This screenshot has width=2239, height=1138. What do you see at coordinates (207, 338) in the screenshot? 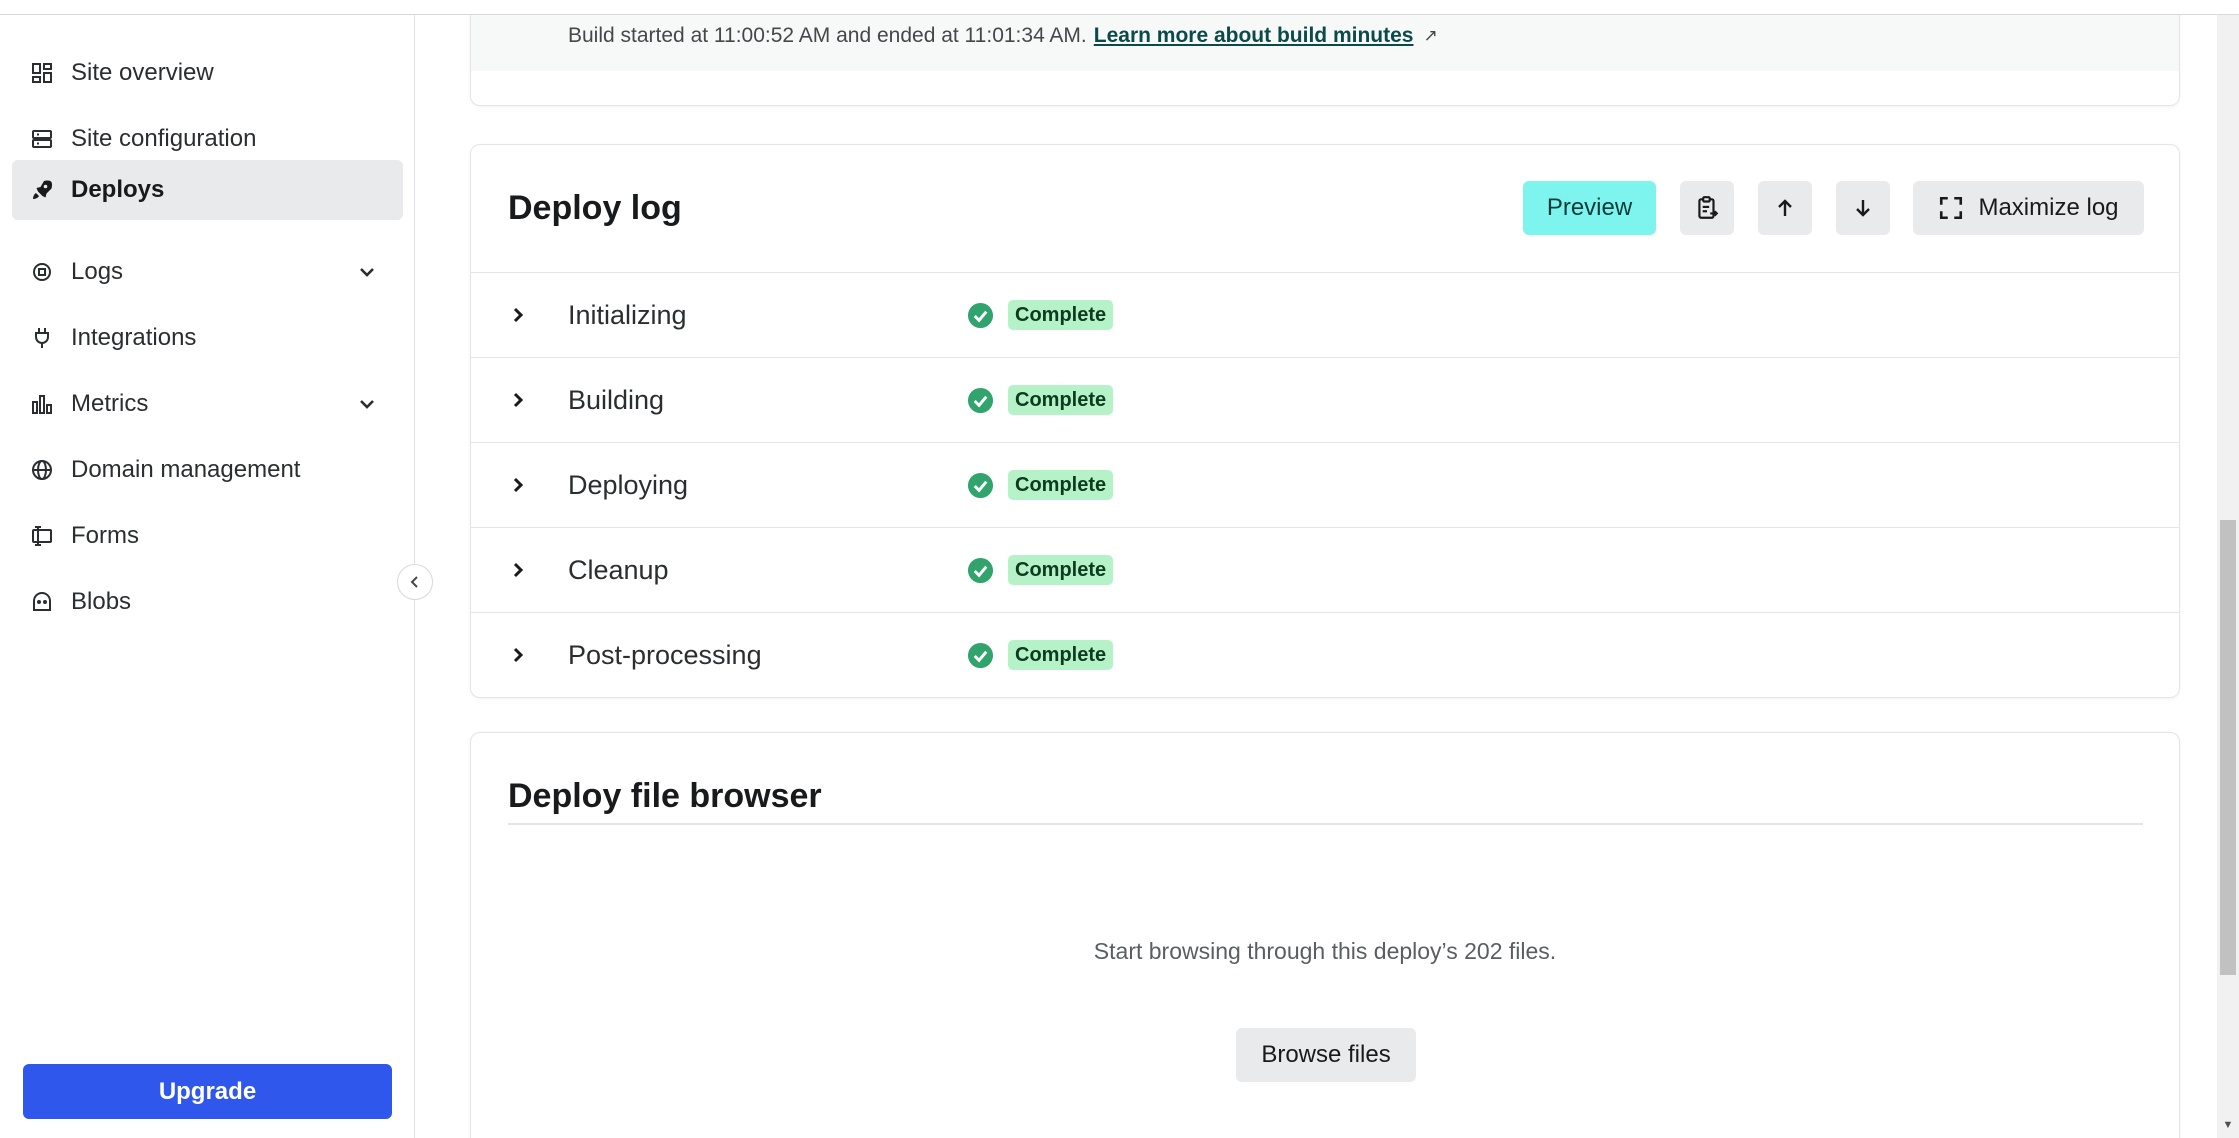
I see `sidebar-item-integrations: Integrations` at bounding box center [207, 338].